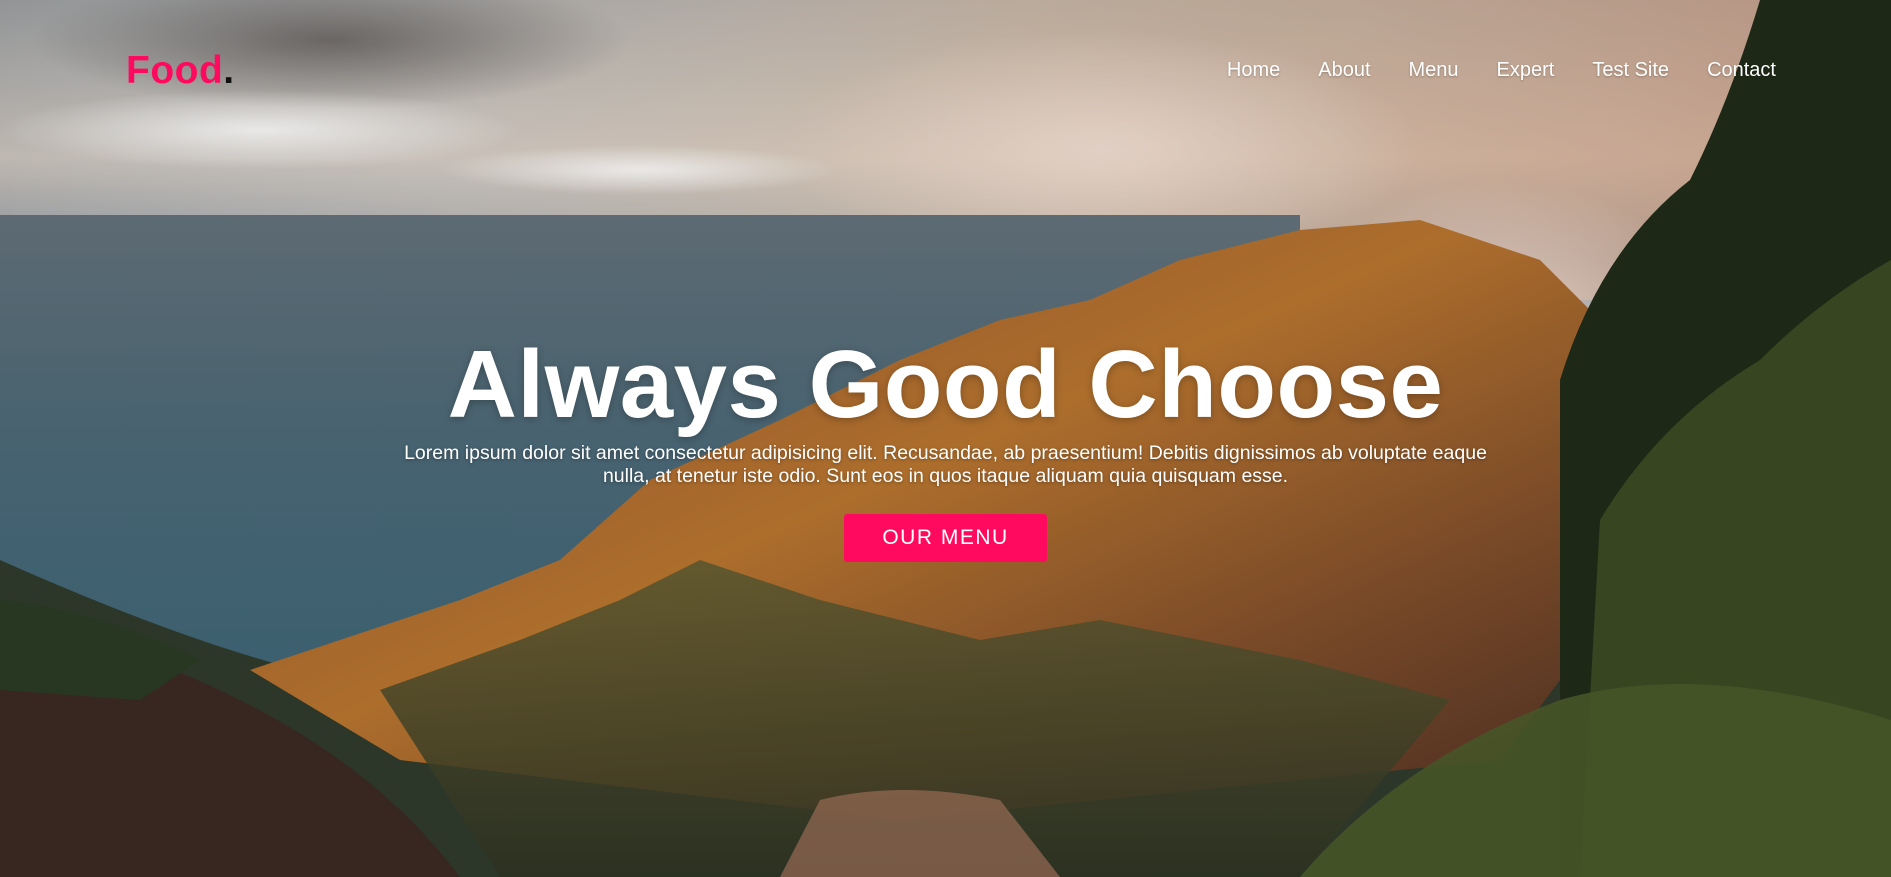 The width and height of the screenshot is (1891, 877). I want to click on nav-link-contact: Contact, so click(1741, 70).